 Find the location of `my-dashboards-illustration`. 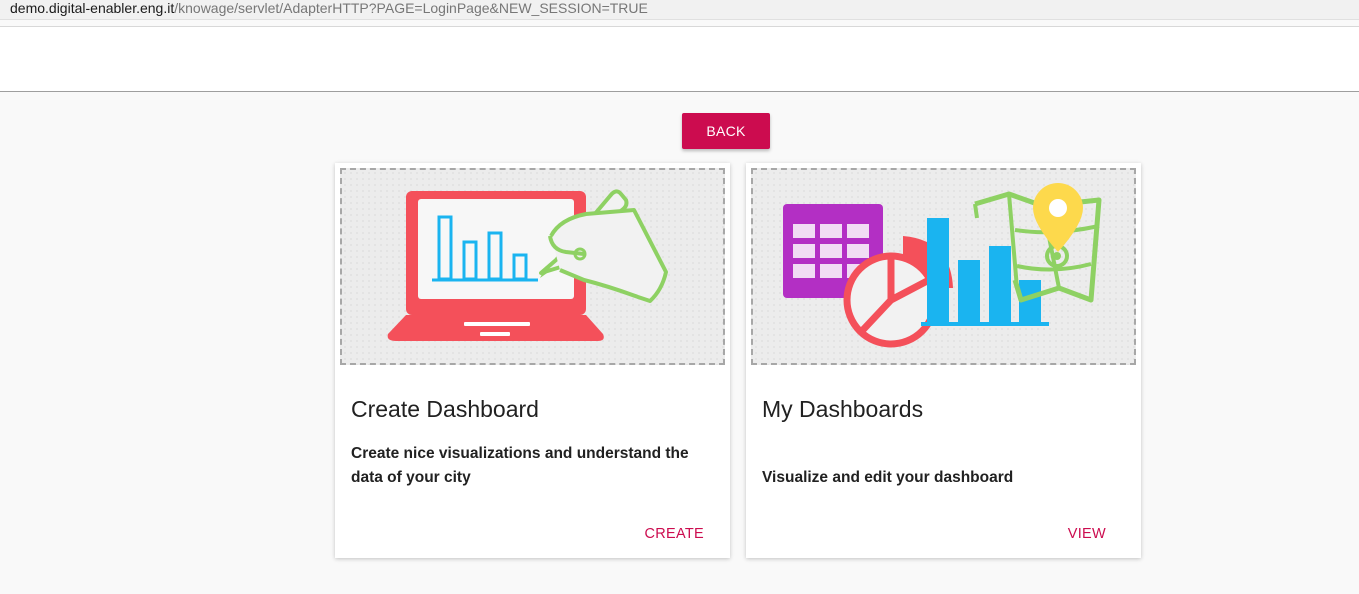

my-dashboards-illustration is located at coordinates (943, 266).